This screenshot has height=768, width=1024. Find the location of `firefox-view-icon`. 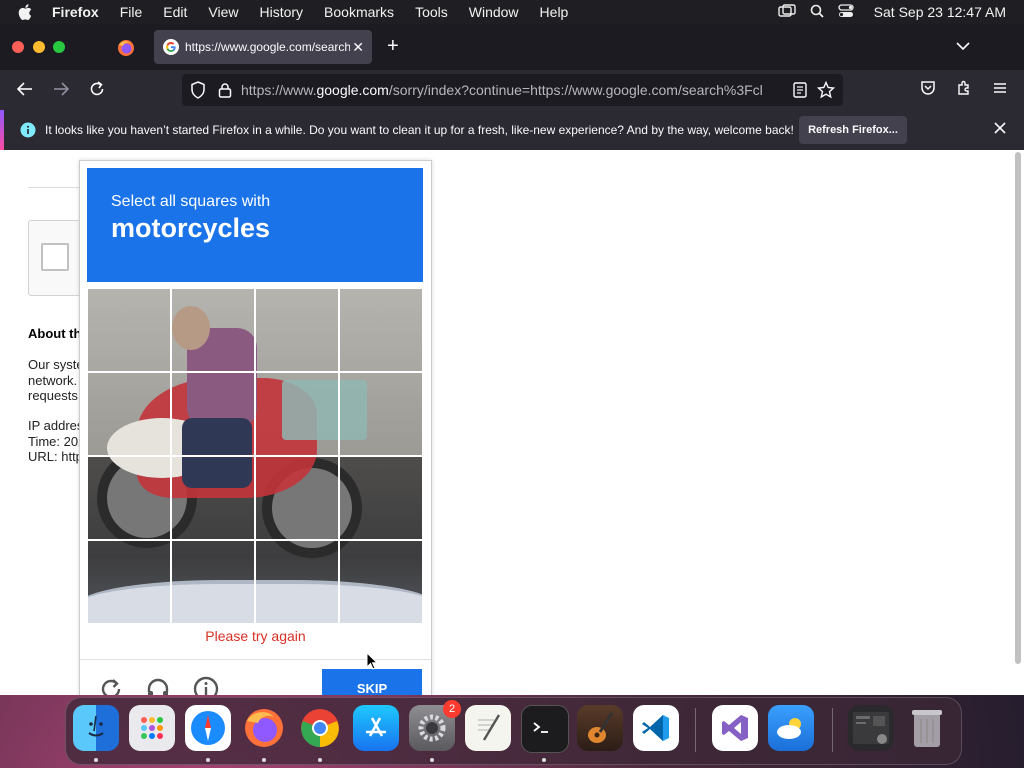

firefox-view-icon is located at coordinates (126, 50).